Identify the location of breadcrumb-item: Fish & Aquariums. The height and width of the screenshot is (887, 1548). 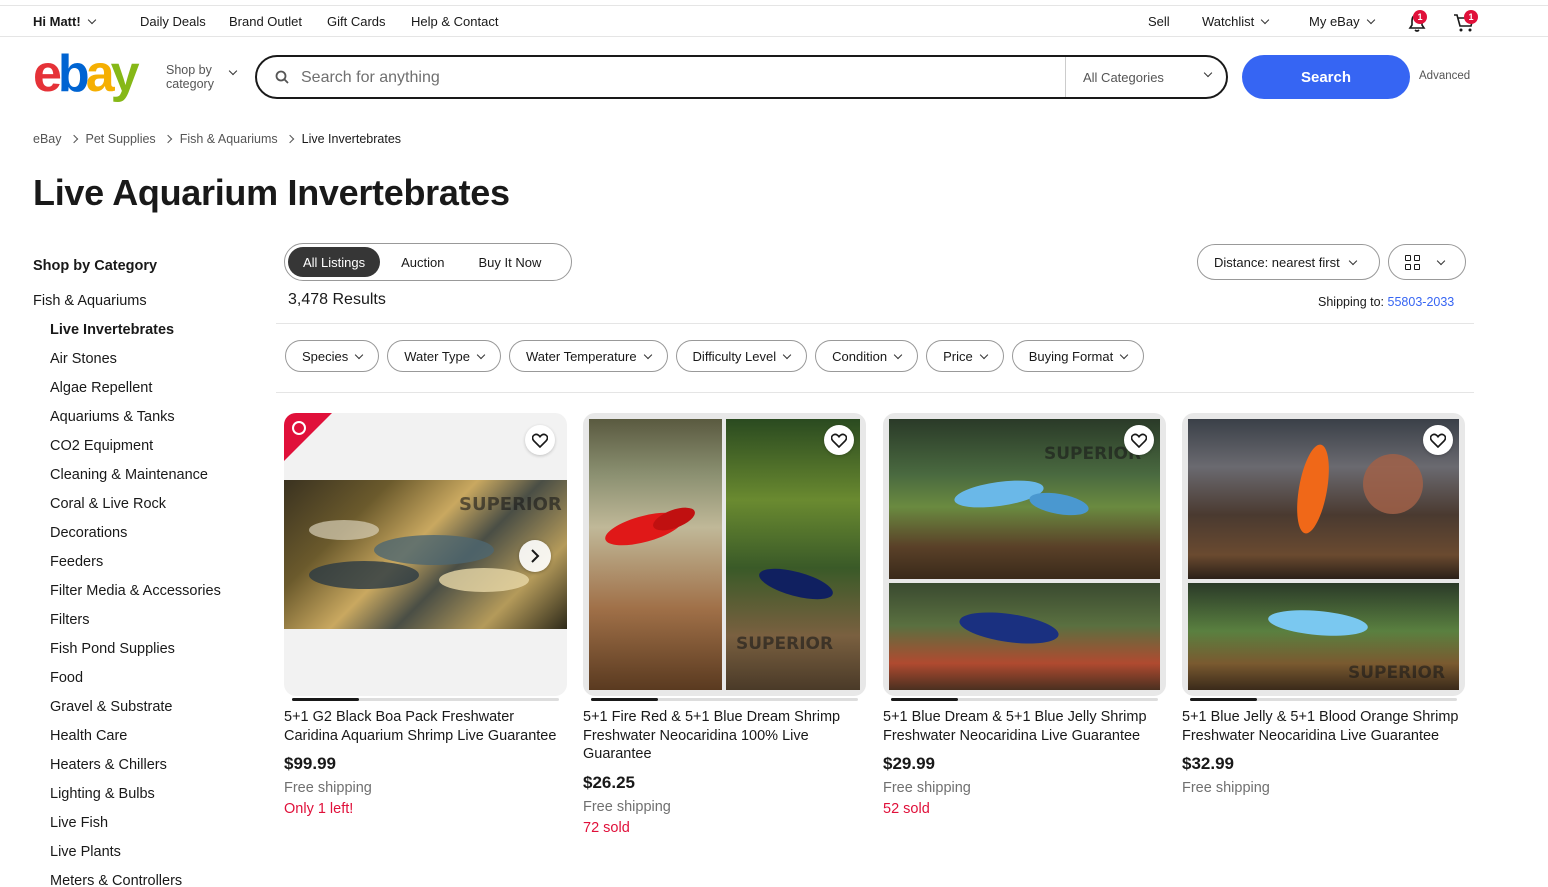
(229, 139).